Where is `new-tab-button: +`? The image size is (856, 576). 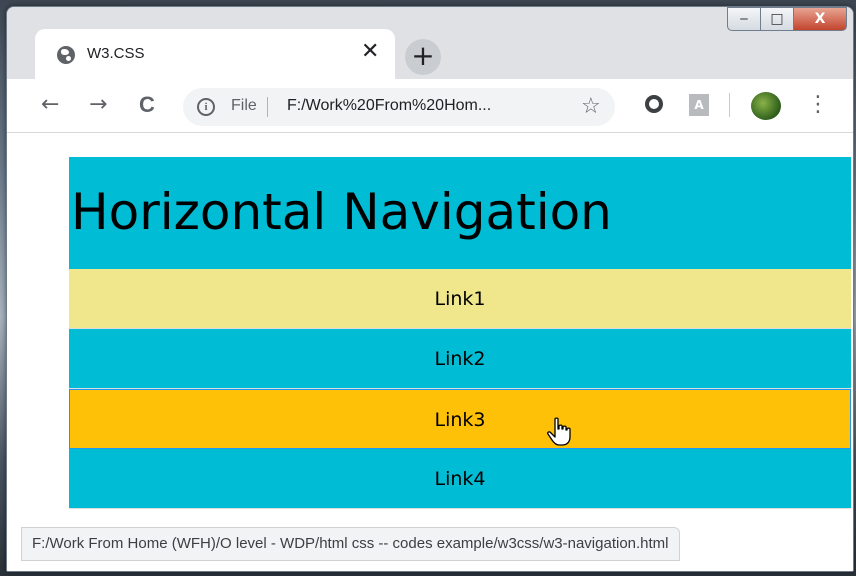
new-tab-button: + is located at coordinates (423, 57).